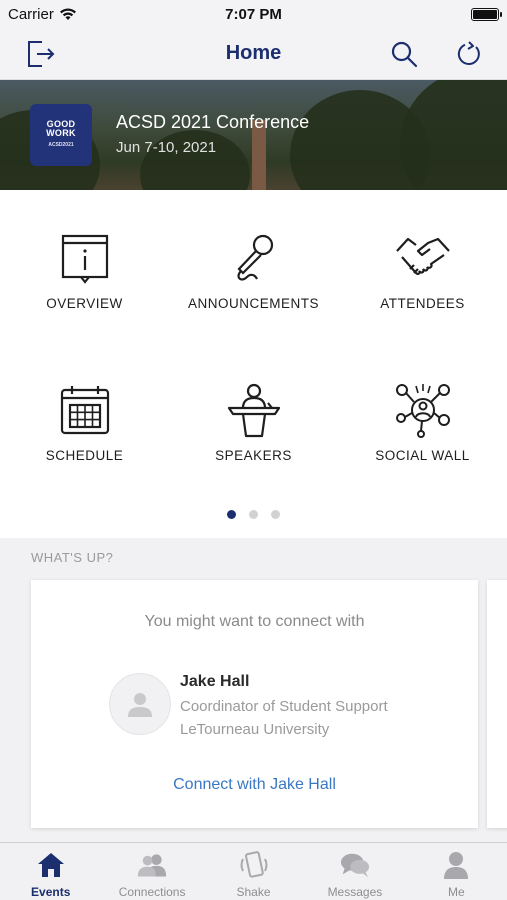  What do you see at coordinates (31, 14) in the screenshot?
I see `carrier-label: Carrier` at bounding box center [31, 14].